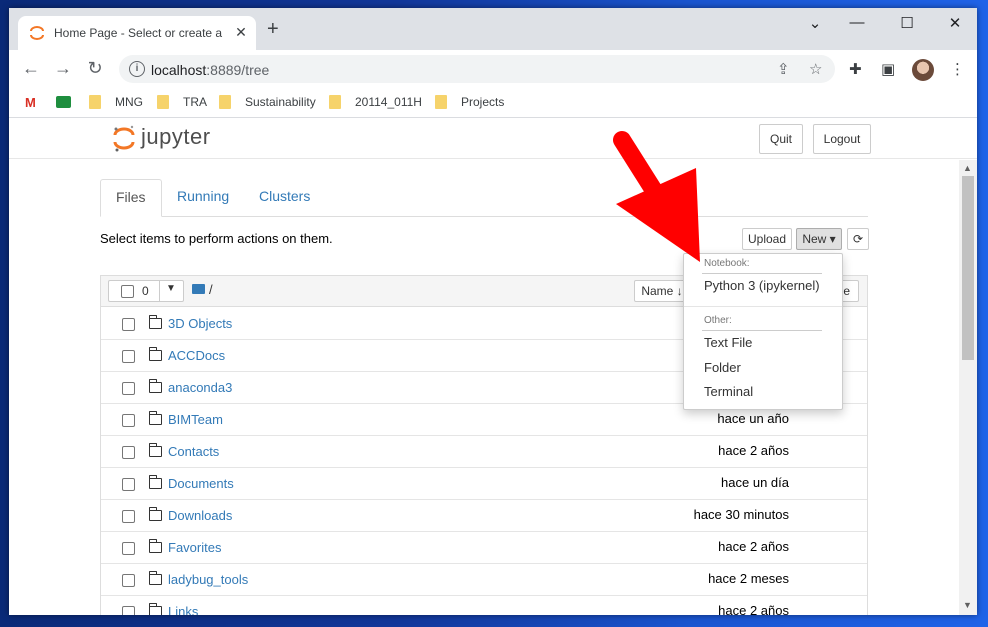 This screenshot has height=627, width=988. I want to click on chevron-down-icon: ▼, so click(171, 288).